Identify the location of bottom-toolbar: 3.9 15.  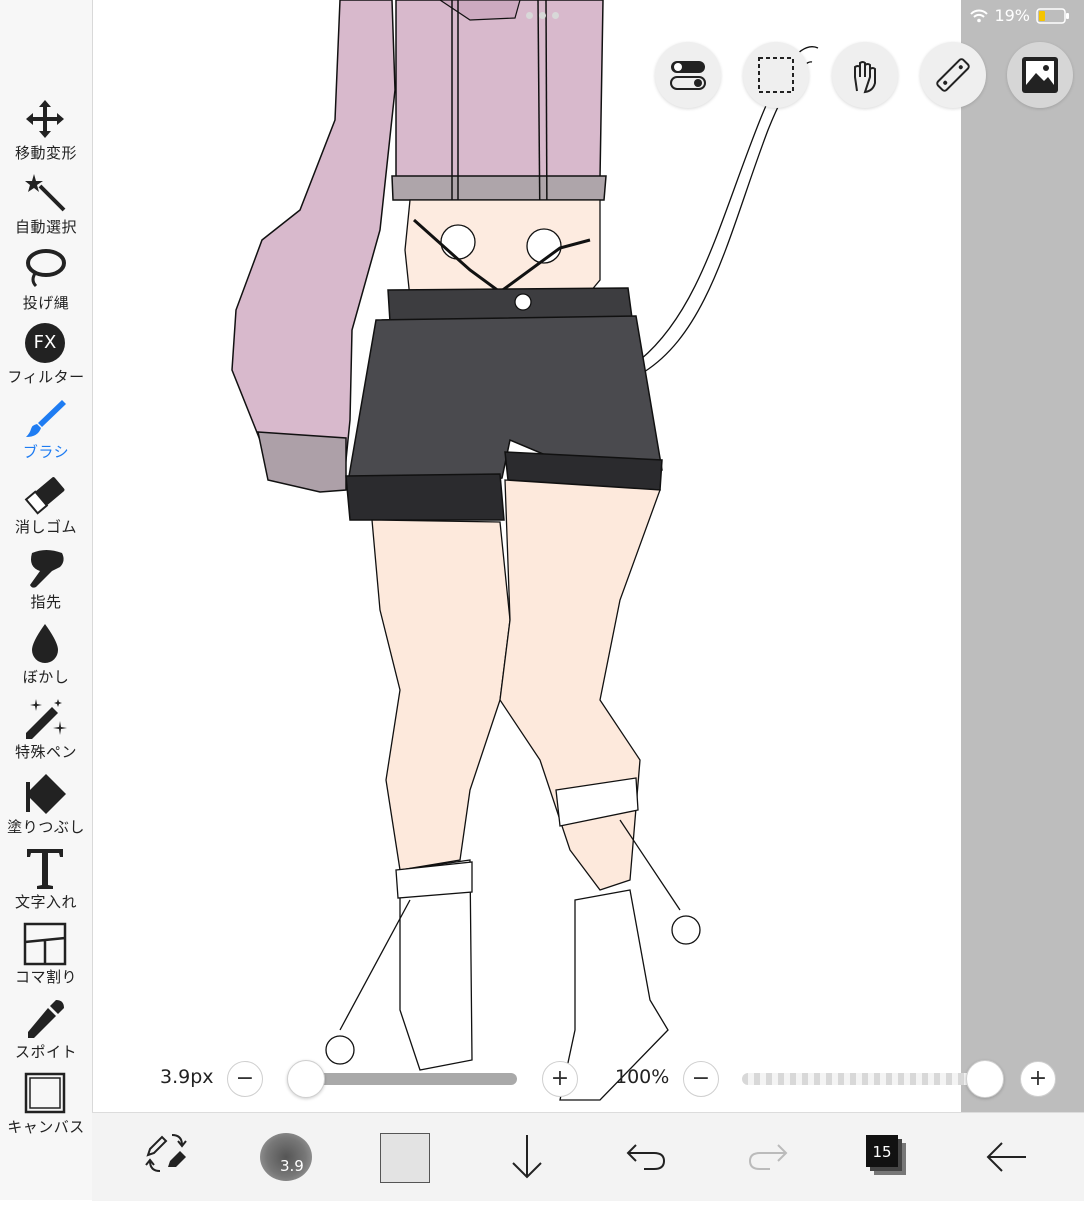
(588, 1156).